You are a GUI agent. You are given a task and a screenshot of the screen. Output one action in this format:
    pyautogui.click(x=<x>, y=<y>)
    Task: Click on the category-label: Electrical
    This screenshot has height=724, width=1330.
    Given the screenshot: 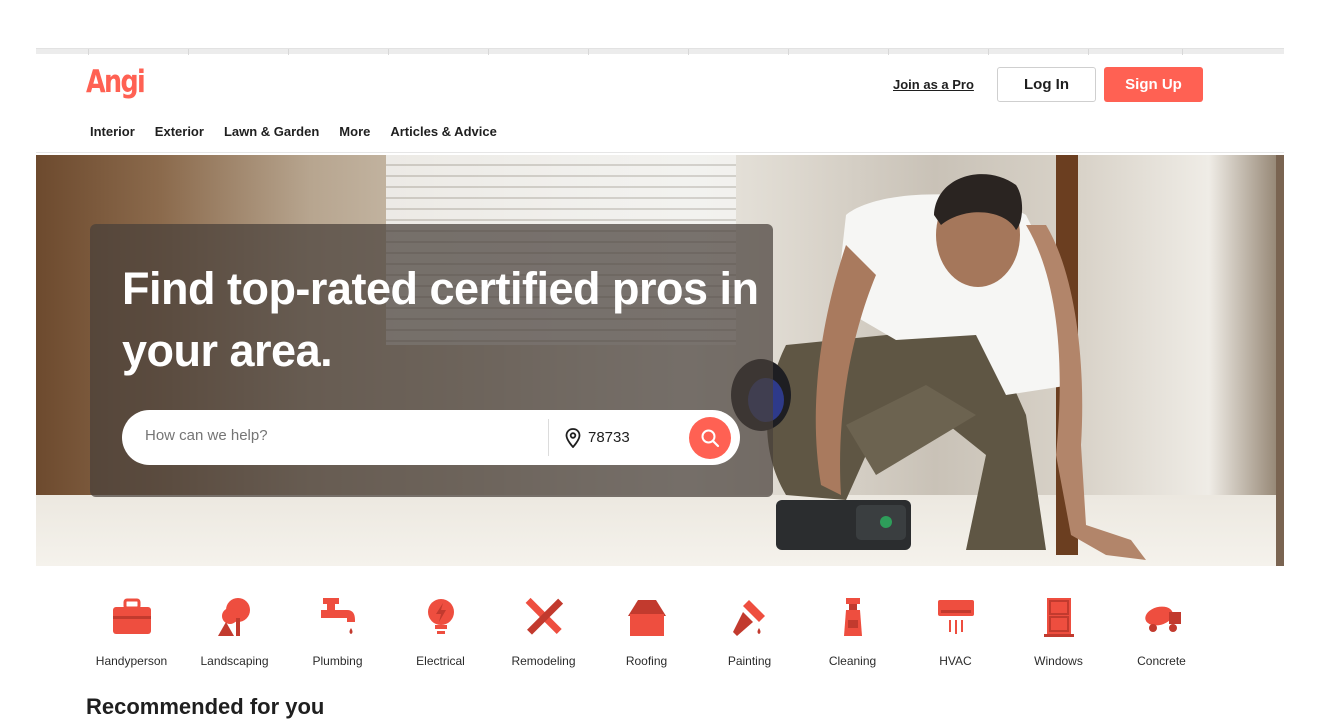 What is the action you would take?
    pyautogui.click(x=440, y=661)
    